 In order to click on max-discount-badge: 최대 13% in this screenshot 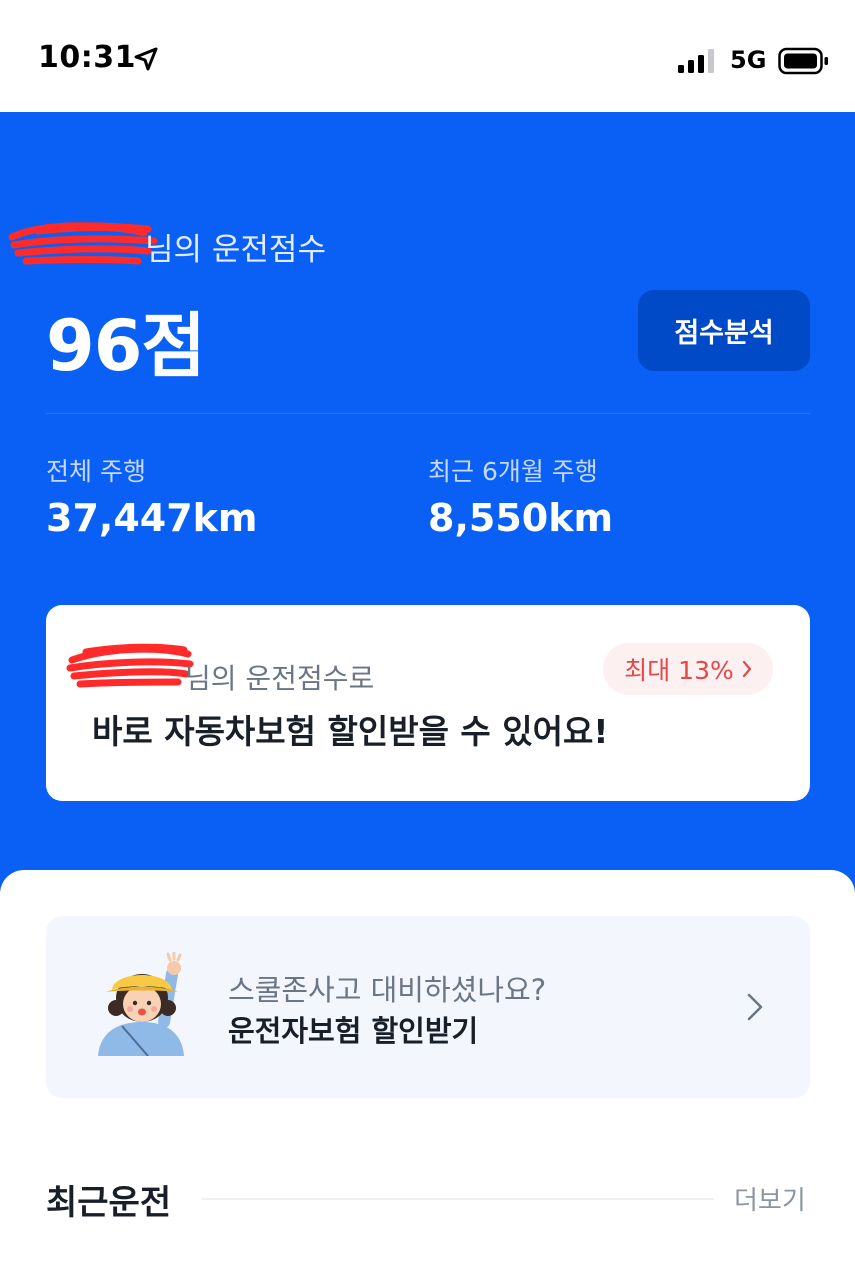, I will do `click(688, 669)`.